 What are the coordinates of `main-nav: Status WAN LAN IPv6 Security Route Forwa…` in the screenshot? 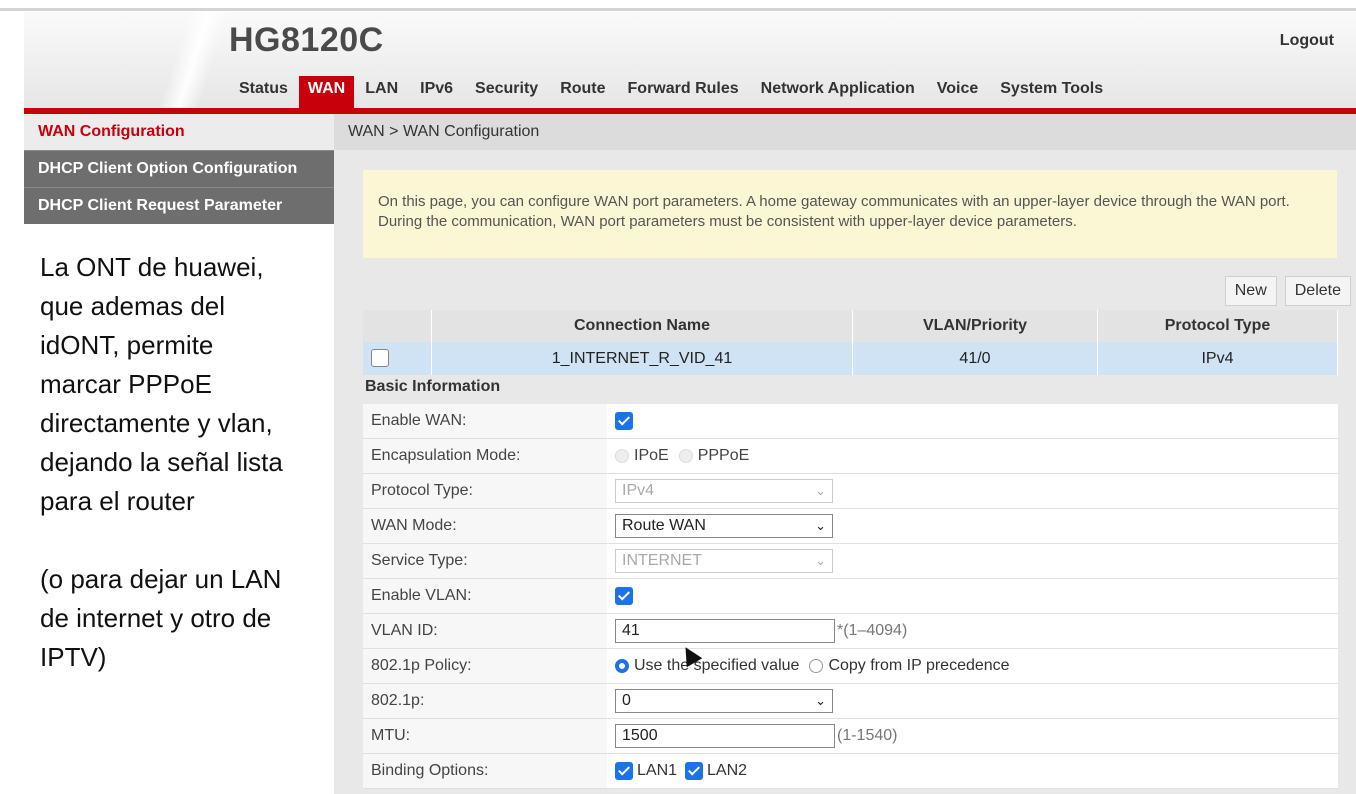 It's located at (671, 93).